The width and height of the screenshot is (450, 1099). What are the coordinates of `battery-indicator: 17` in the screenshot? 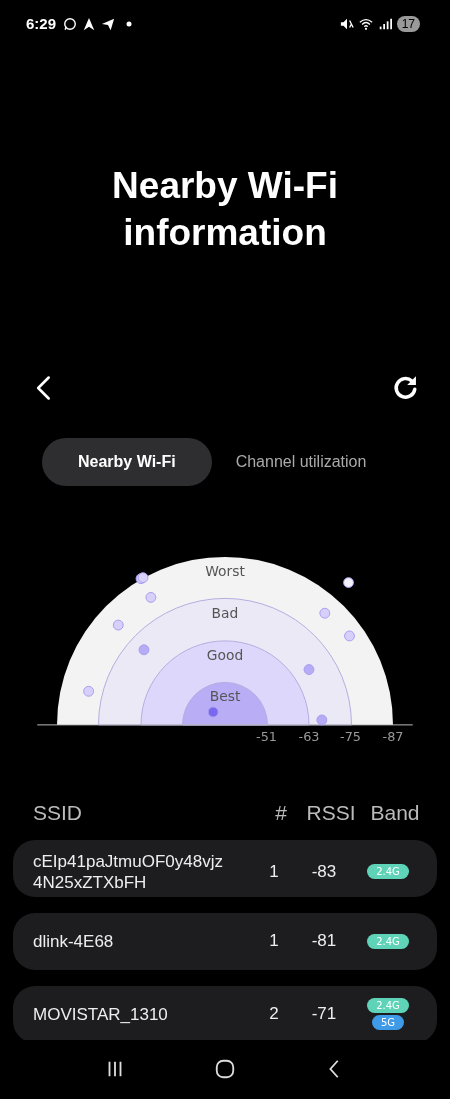 It's located at (408, 23).